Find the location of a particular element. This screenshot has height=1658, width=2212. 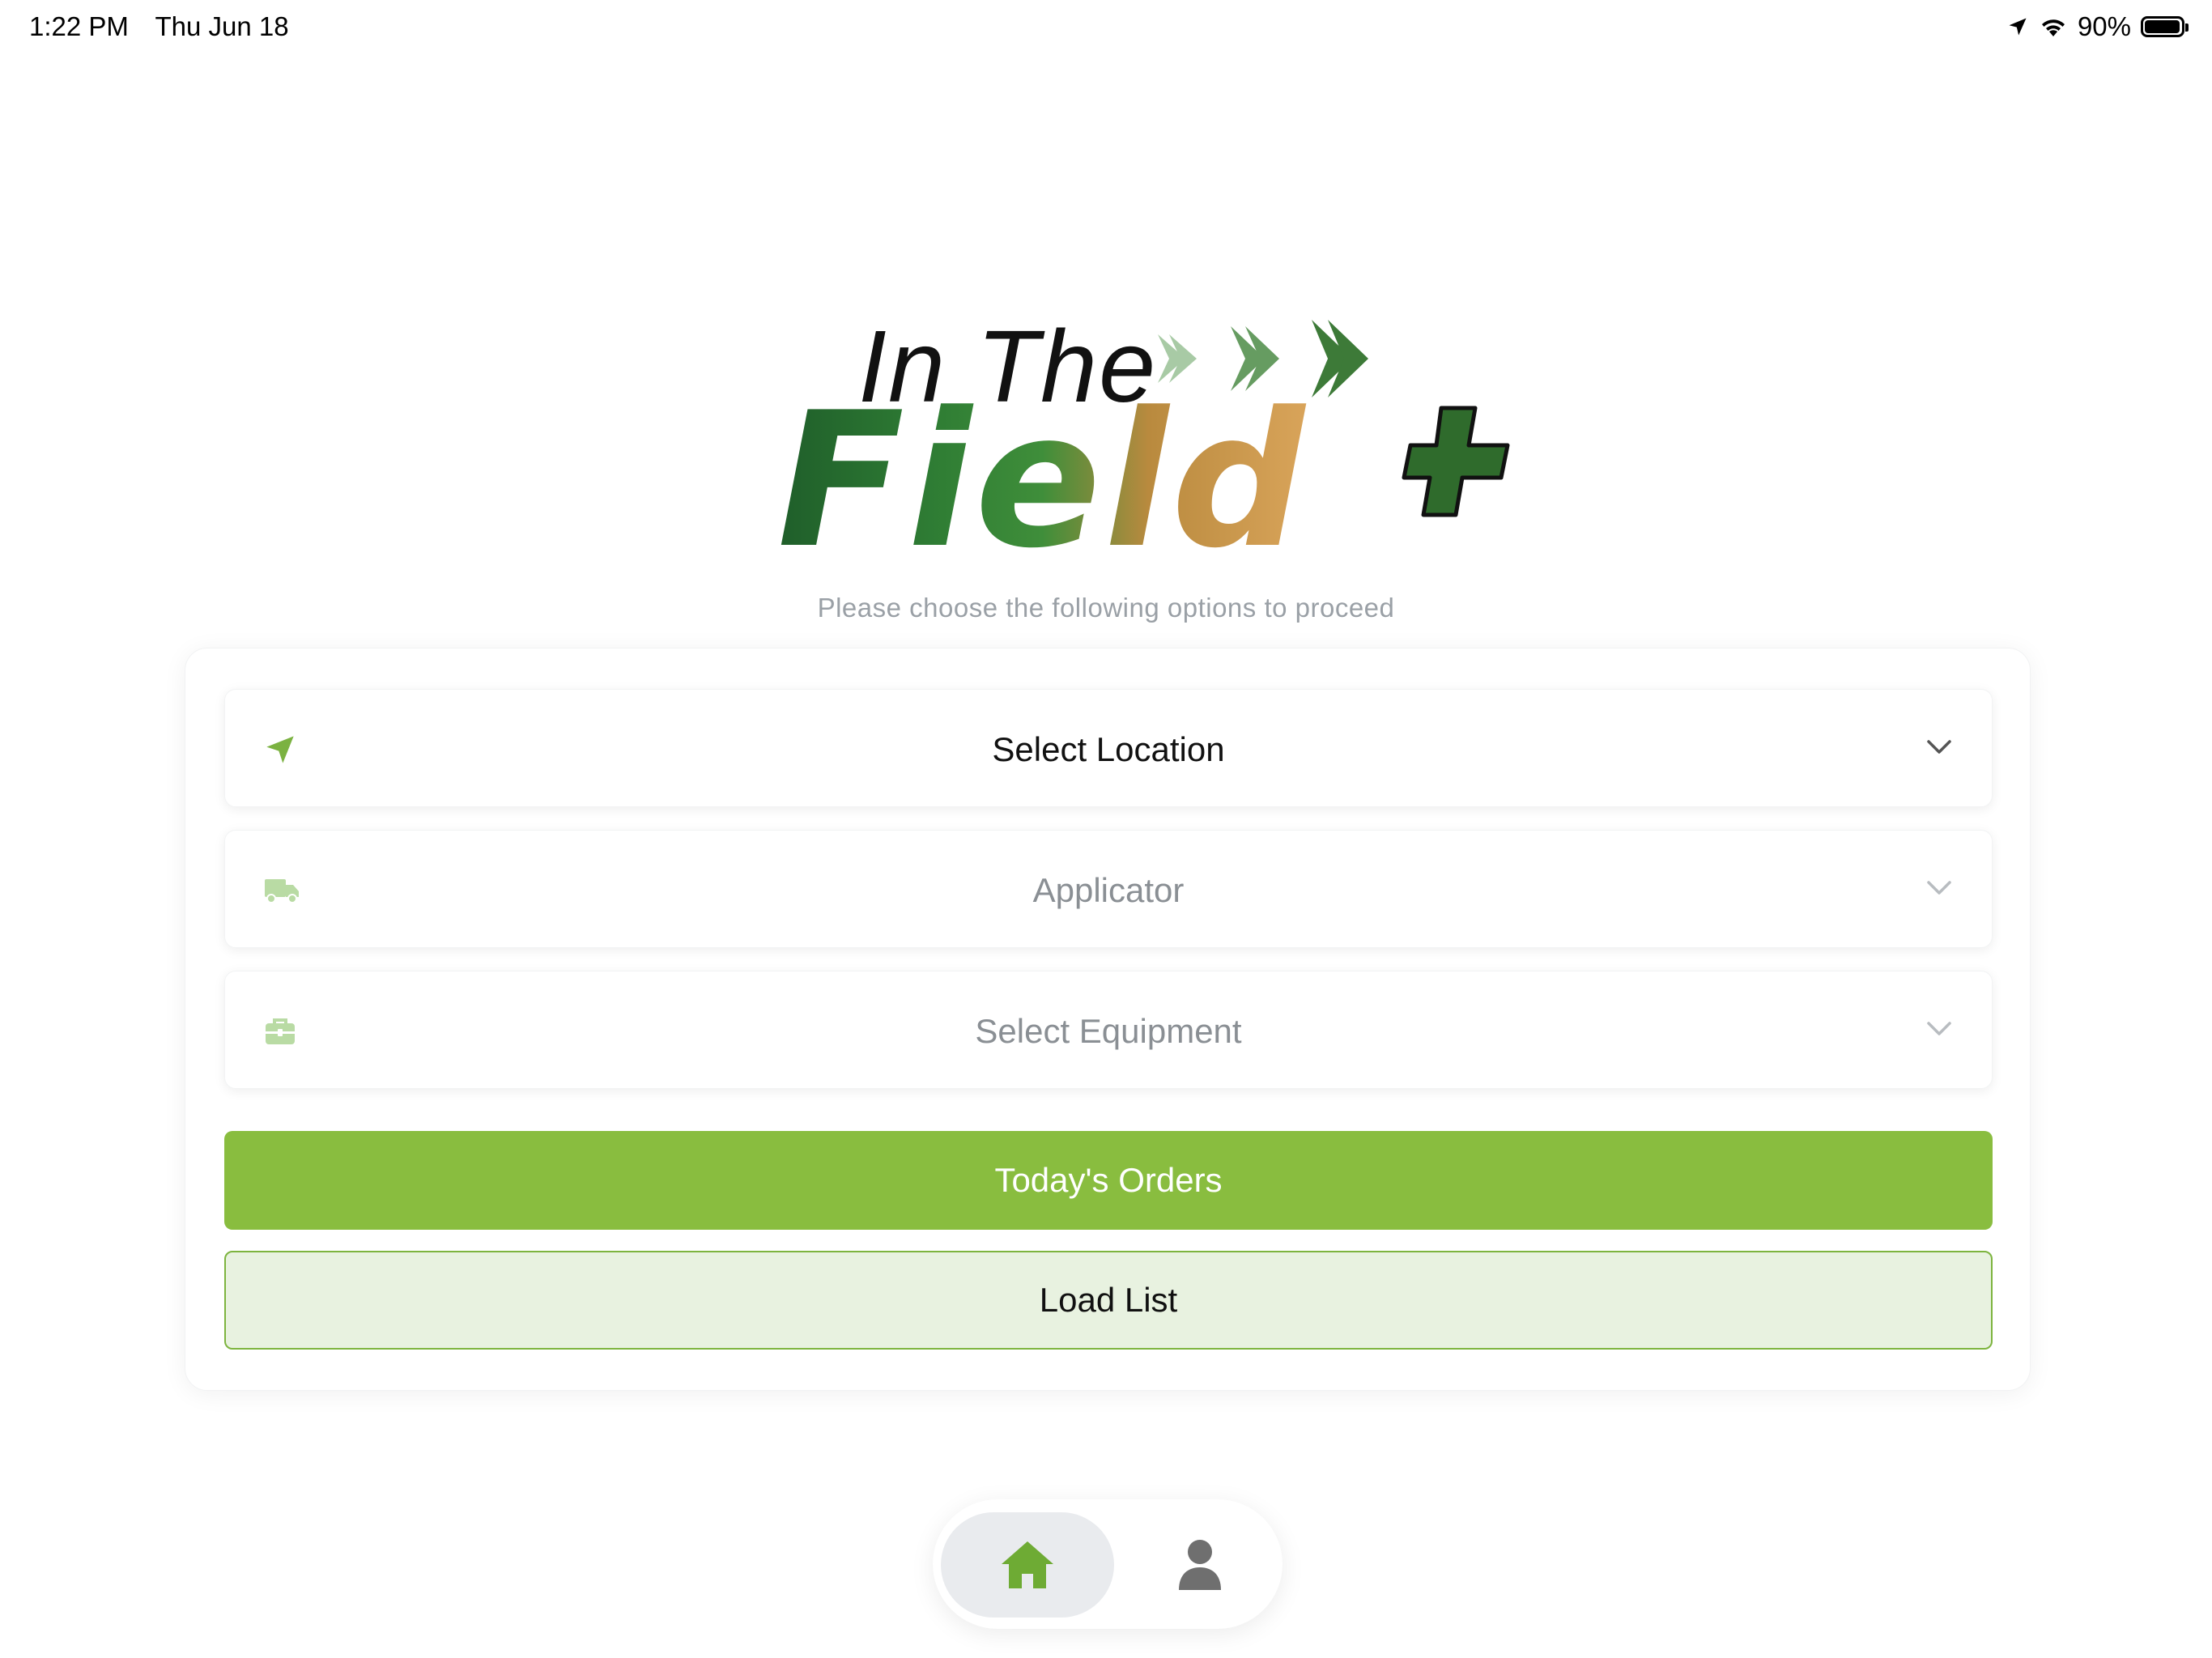

location-arrow-icon is located at coordinates (2018, 27).